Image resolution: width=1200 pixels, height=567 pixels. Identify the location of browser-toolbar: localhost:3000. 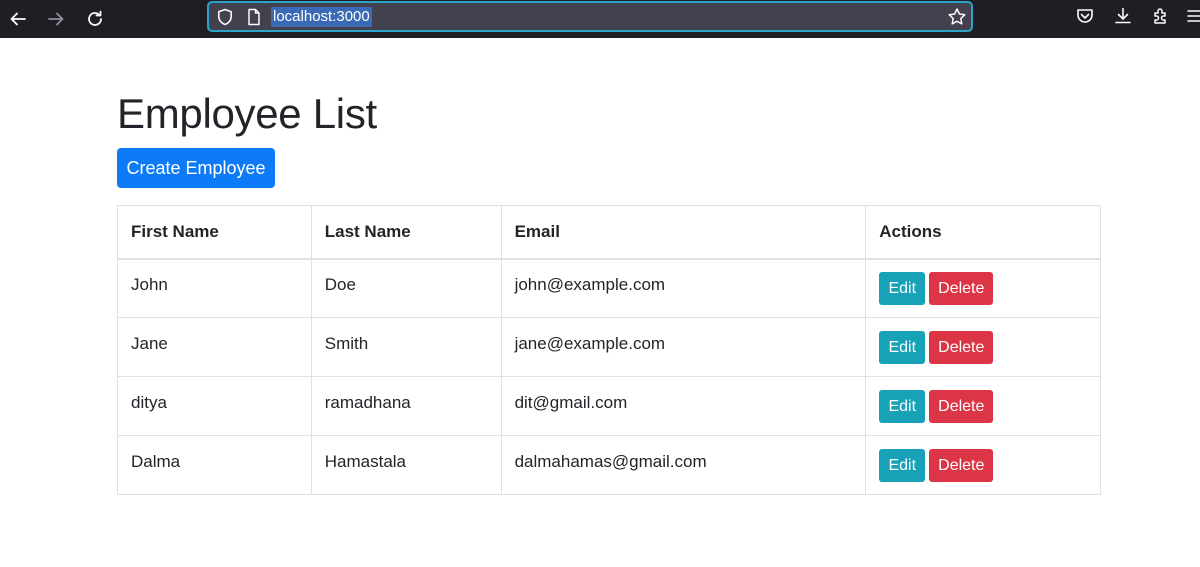
(600, 19).